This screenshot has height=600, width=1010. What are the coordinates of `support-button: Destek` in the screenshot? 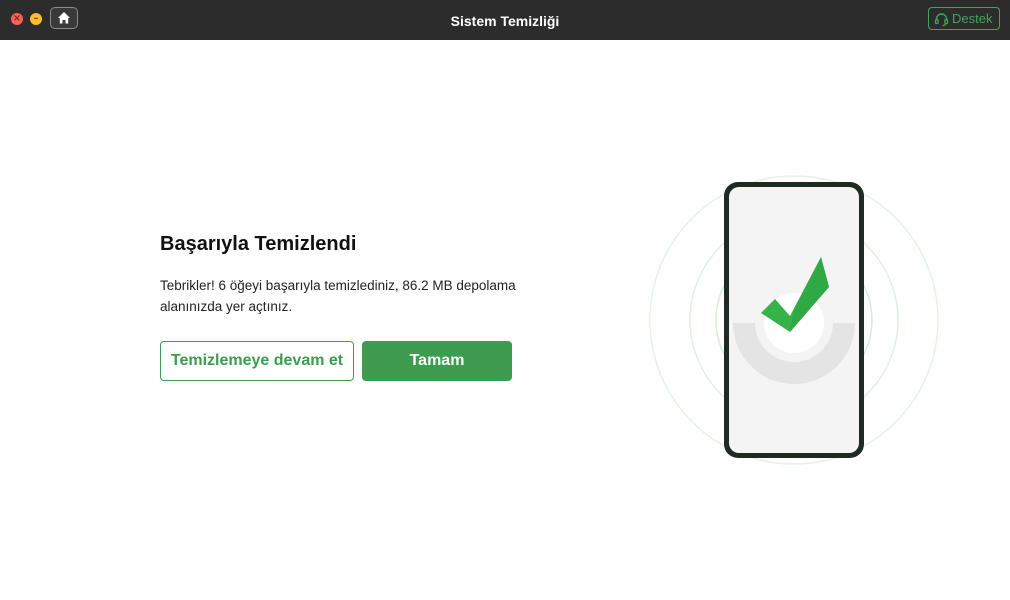 It's located at (964, 18).